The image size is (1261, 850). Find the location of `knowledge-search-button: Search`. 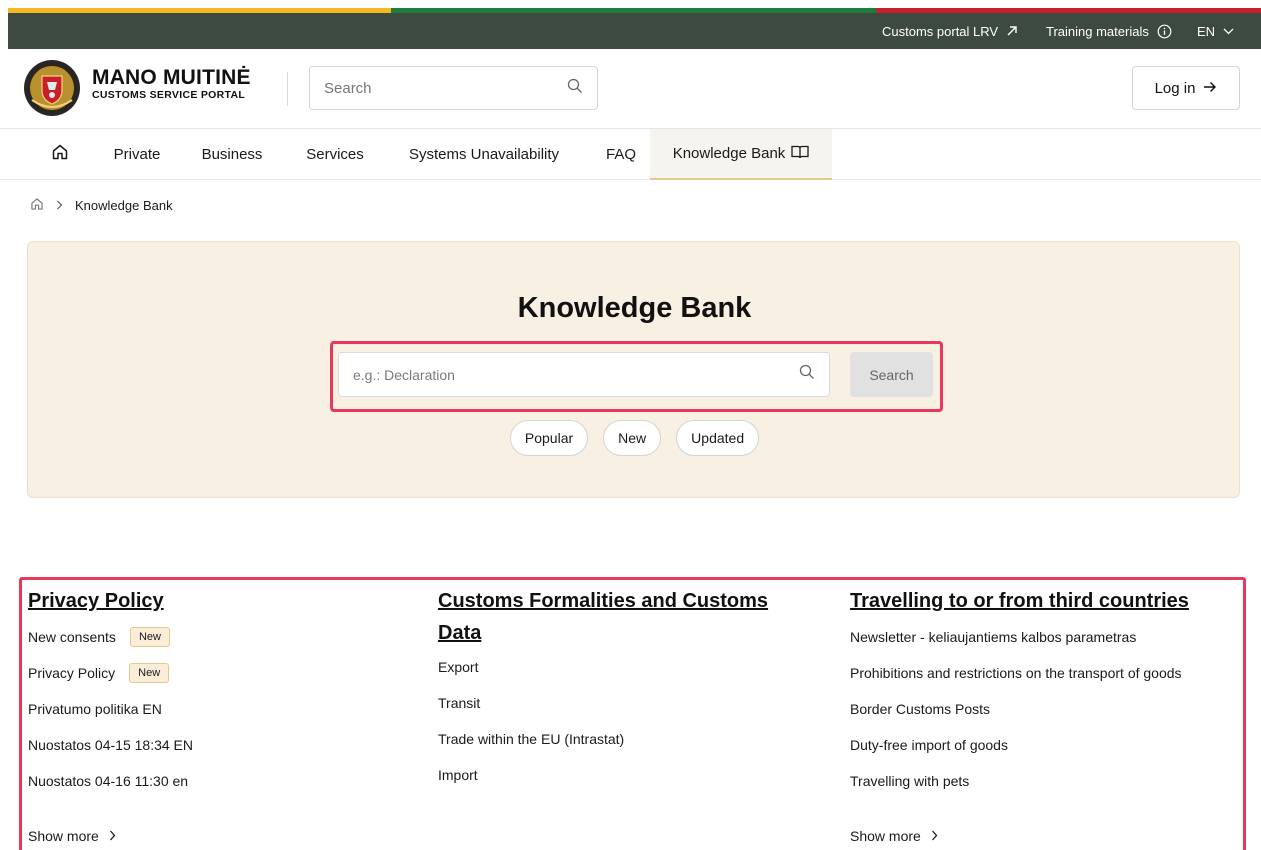

knowledge-search-button: Search is located at coordinates (891, 374).